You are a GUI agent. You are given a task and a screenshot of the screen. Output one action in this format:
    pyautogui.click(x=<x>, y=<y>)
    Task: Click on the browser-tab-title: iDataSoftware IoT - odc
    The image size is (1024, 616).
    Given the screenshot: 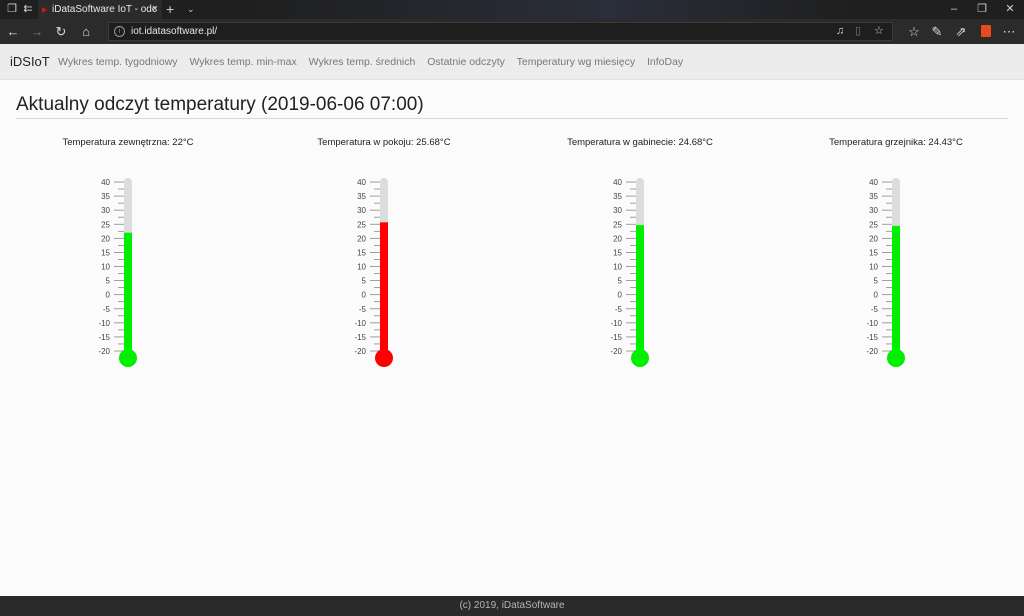 What is the action you would take?
    pyautogui.click(x=104, y=9)
    